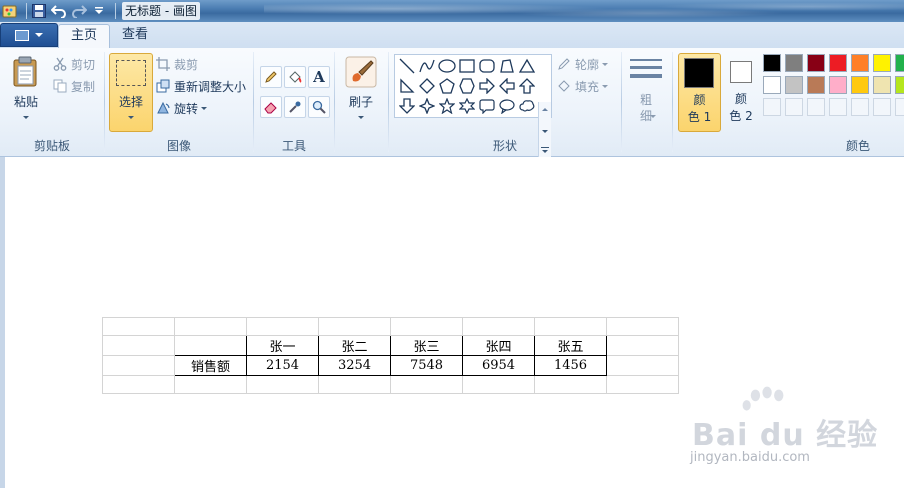 This screenshot has height=488, width=904. Describe the element at coordinates (750, 457) in the screenshot. I see `watermark-url: jingyan.baidu.com` at that location.